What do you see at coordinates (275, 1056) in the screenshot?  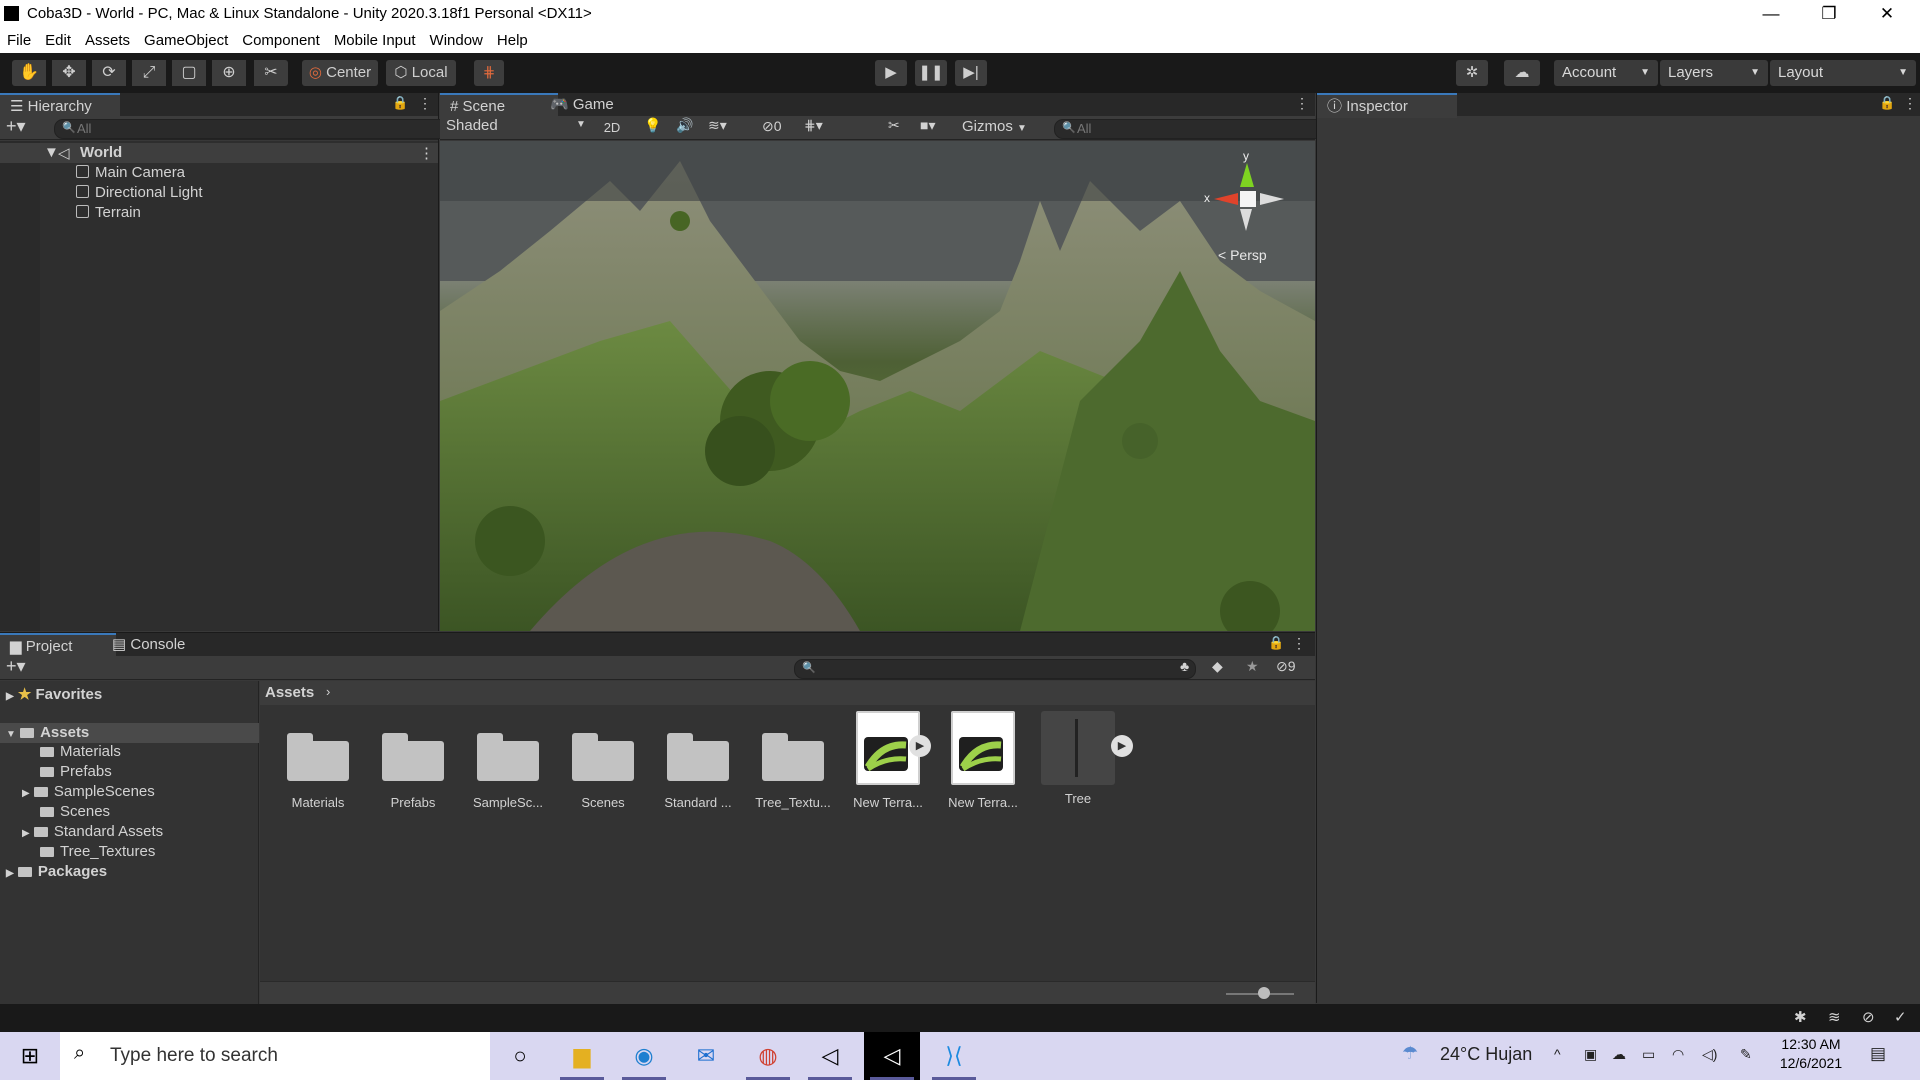 I see `taskbar-search-input: ⌕ Type here to search` at bounding box center [275, 1056].